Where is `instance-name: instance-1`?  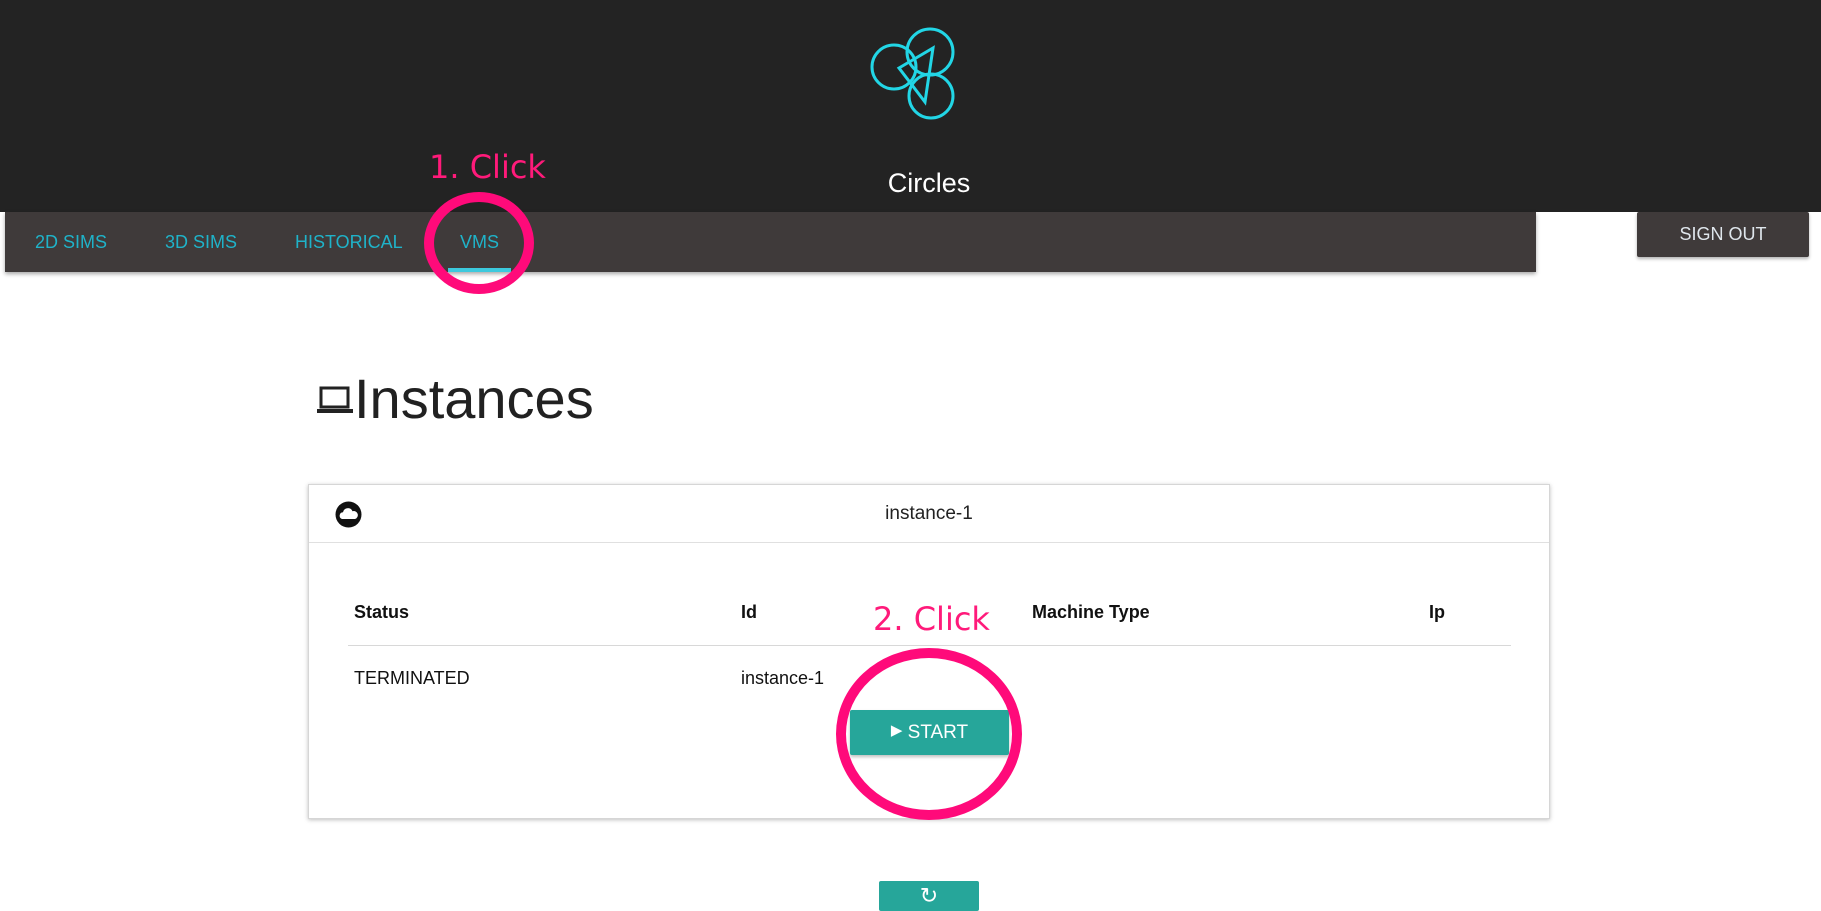 instance-name: instance-1 is located at coordinates (929, 513).